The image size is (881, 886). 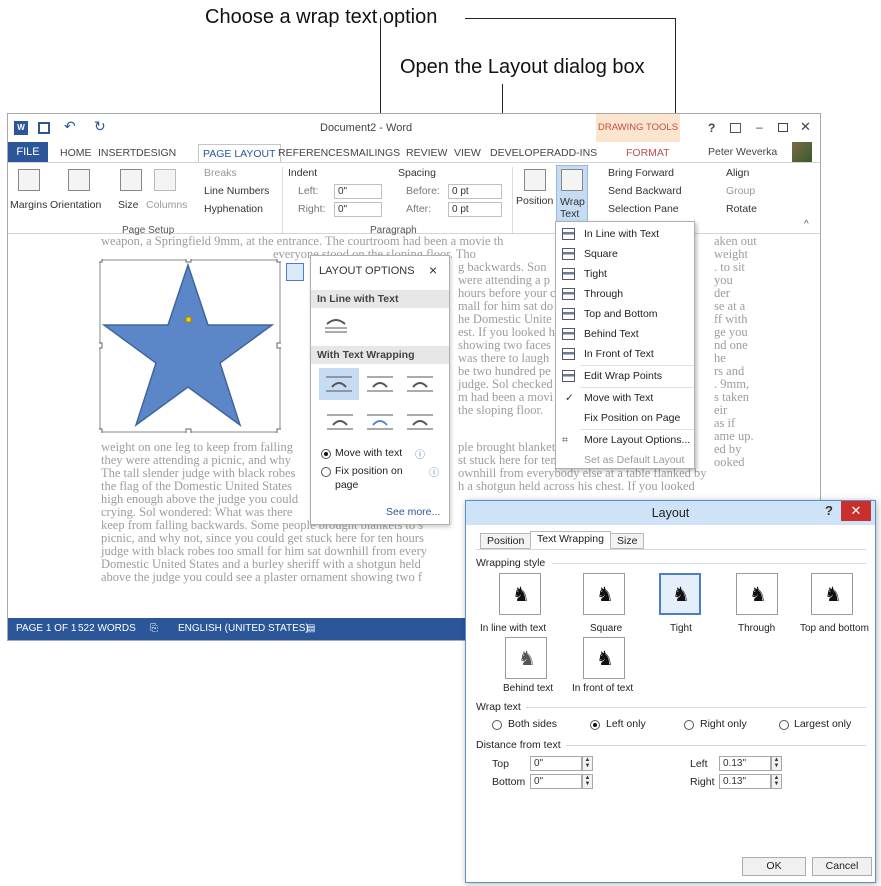 I want to click on position-icon, so click(x=535, y=180).